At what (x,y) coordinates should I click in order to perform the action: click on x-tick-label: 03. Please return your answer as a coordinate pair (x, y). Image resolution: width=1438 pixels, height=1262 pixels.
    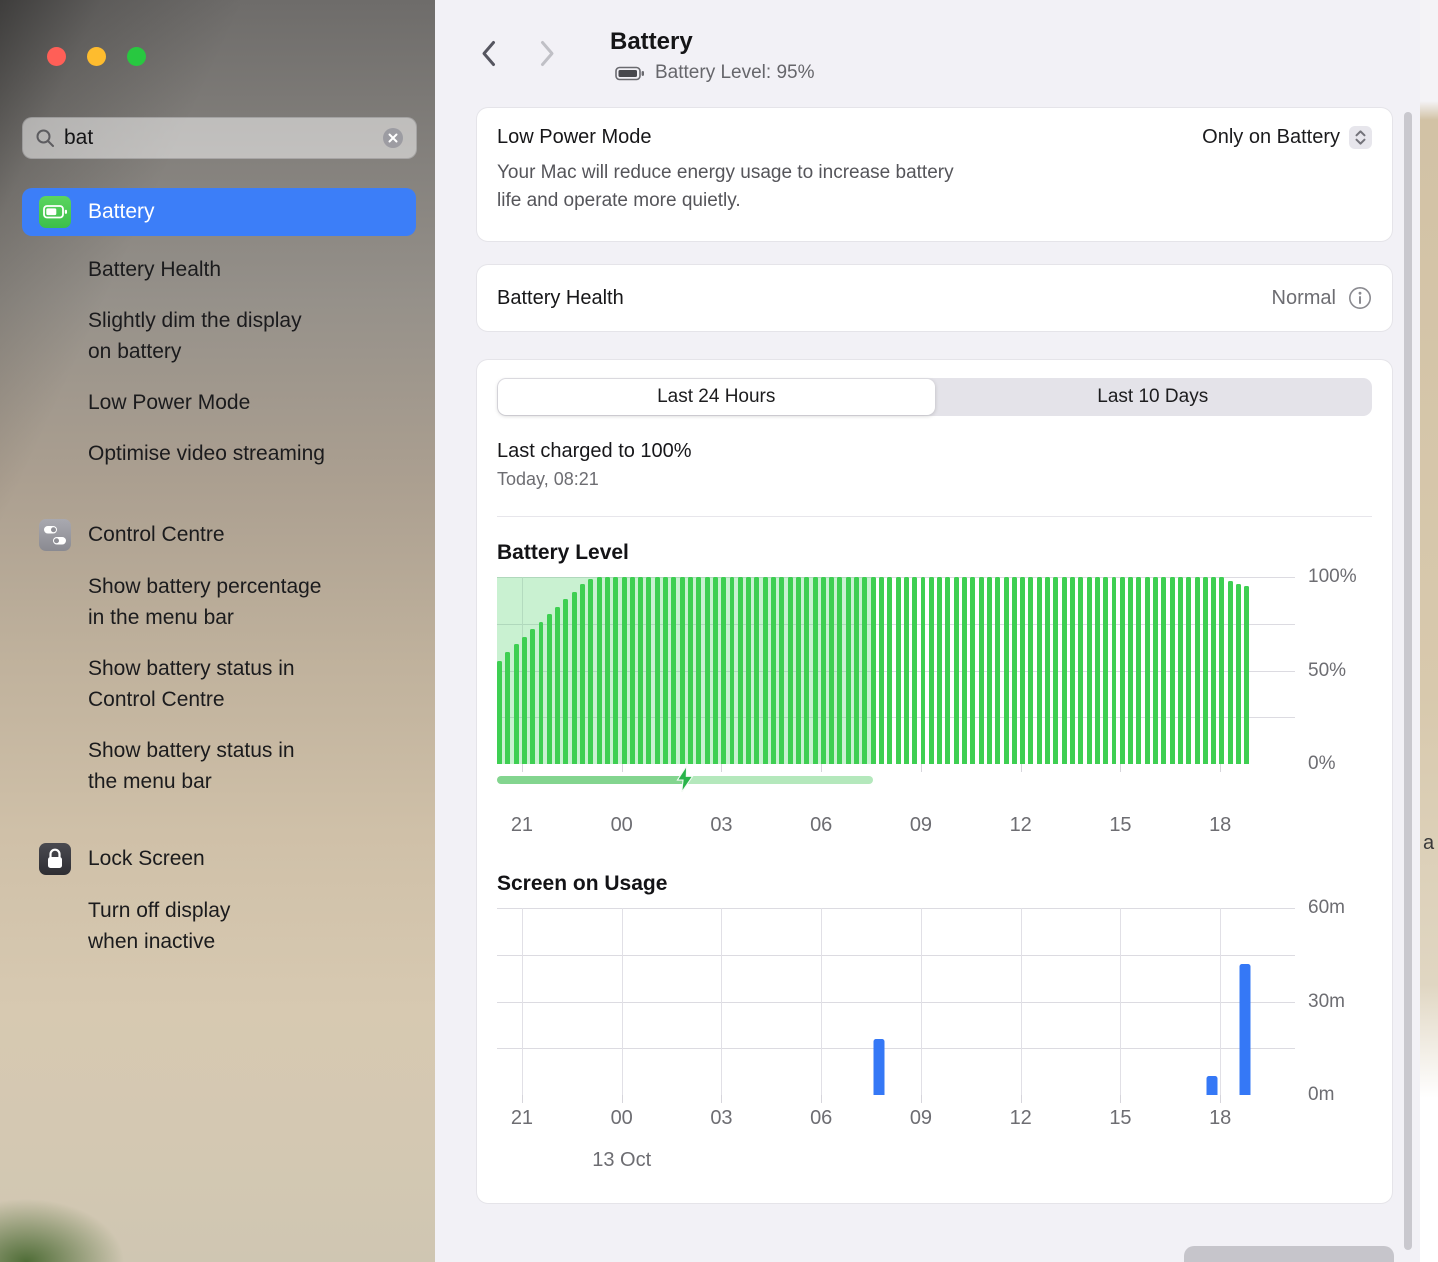
    Looking at the image, I should click on (721, 1118).